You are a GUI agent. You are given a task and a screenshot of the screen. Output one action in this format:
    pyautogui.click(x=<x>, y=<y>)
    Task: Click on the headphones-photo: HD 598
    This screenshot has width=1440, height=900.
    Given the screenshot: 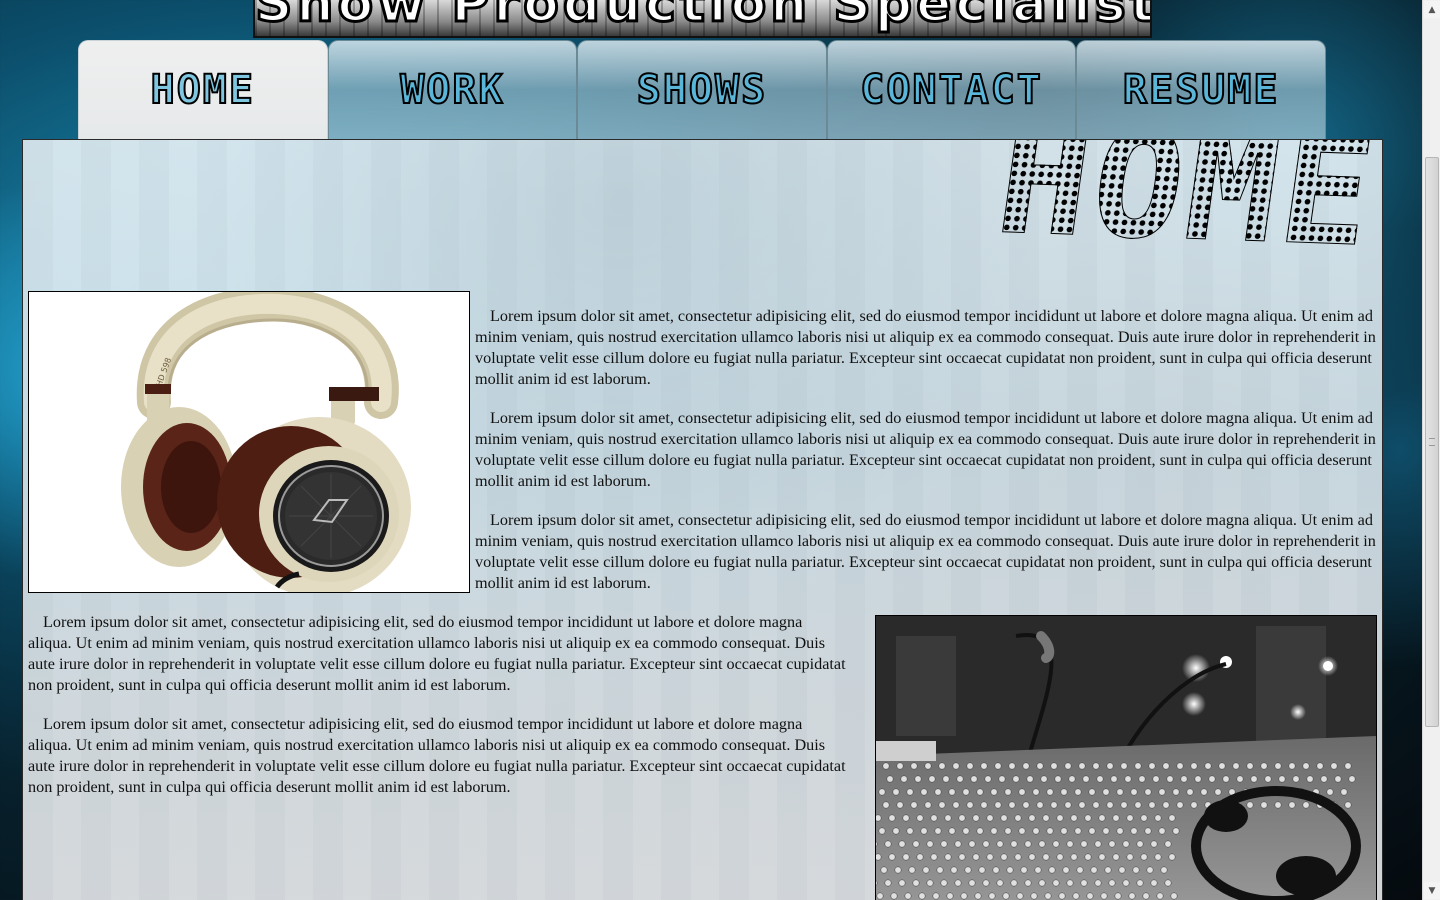 What is the action you would take?
    pyautogui.click(x=249, y=442)
    